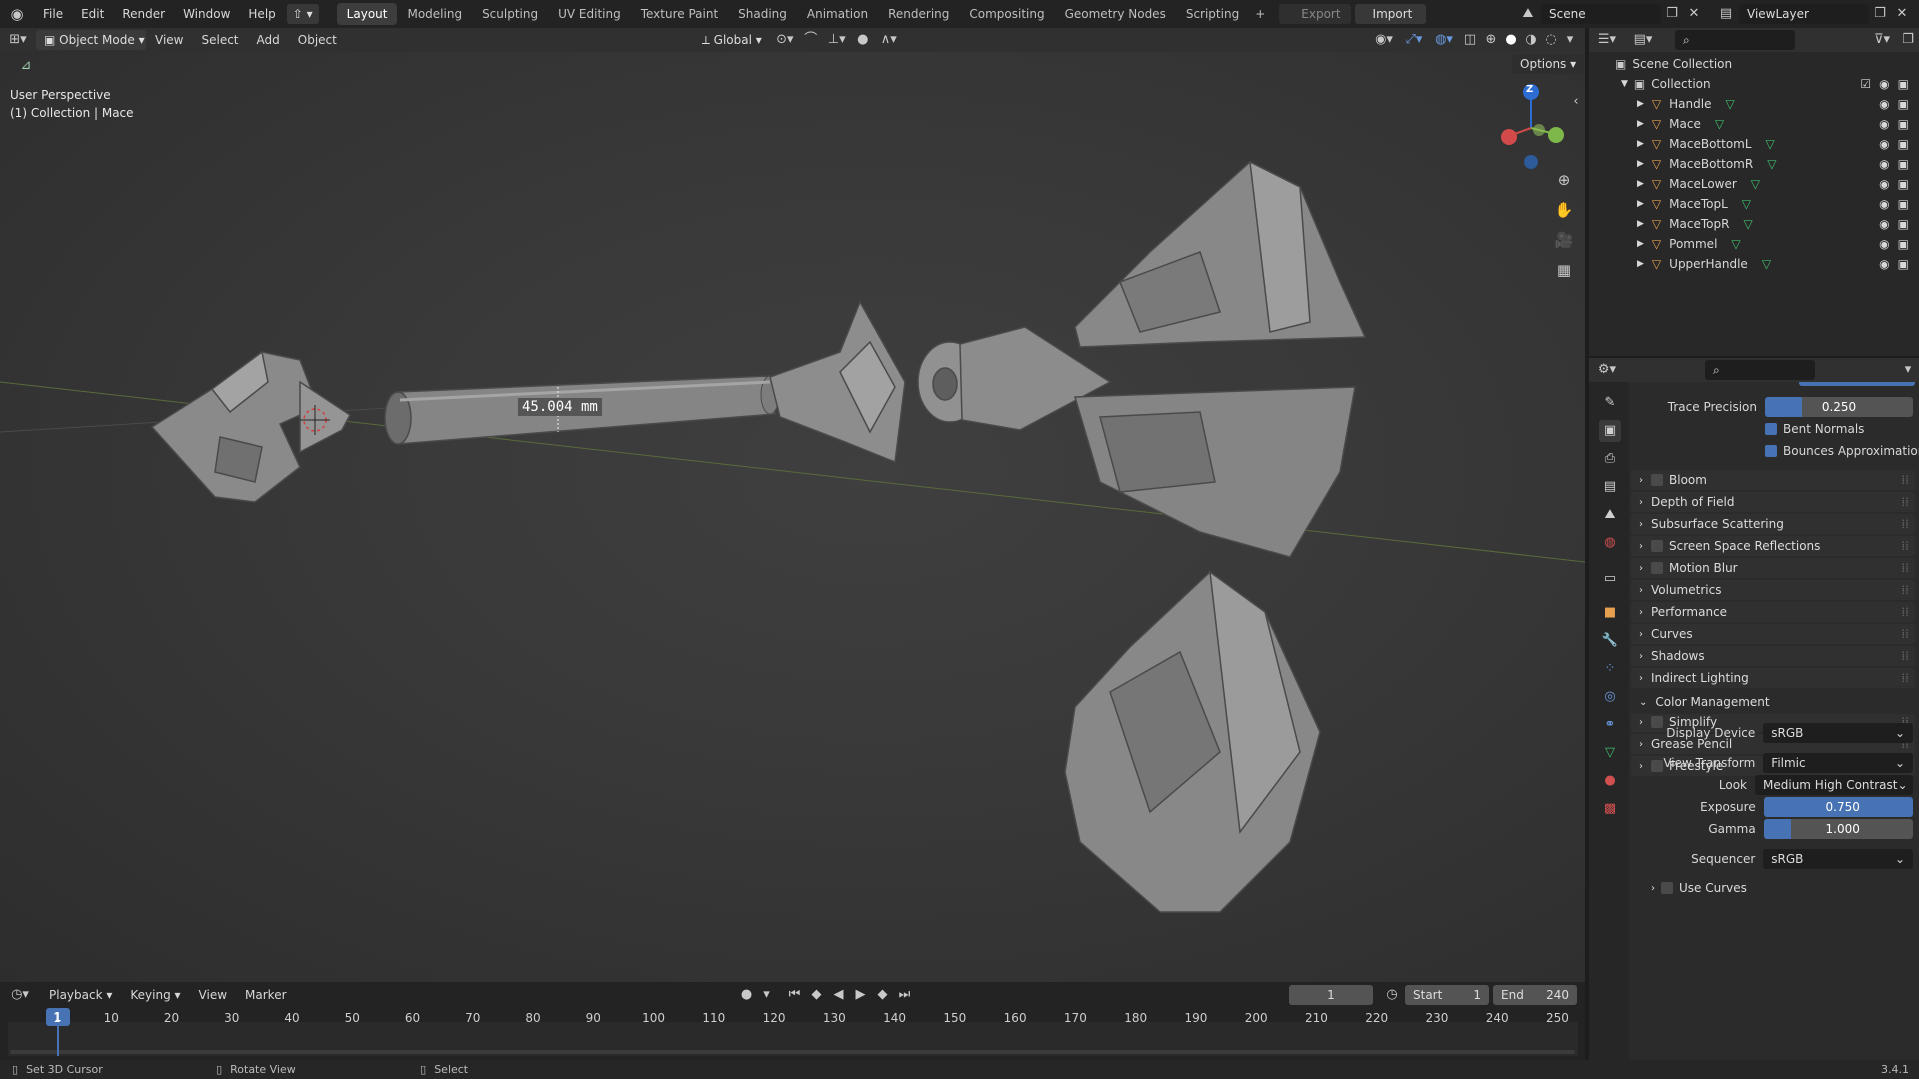  I want to click on outliner-search-input: ⌕, so click(1735, 40).